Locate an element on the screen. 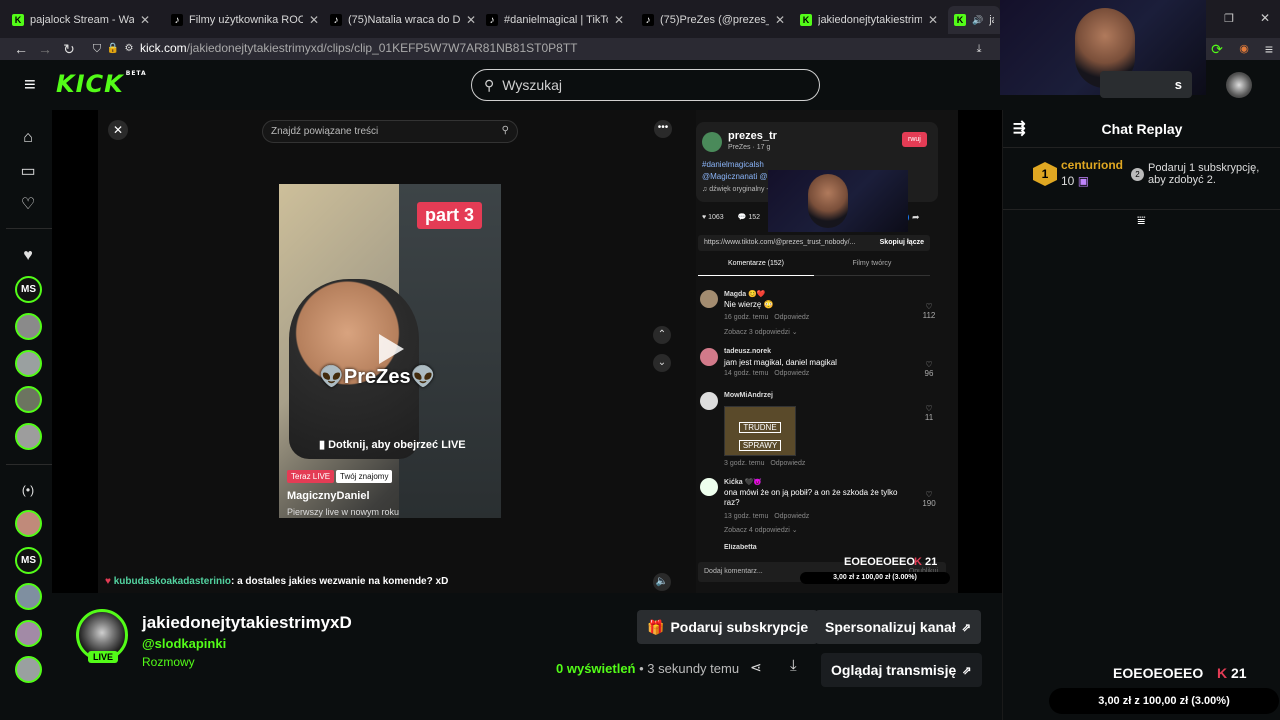 Image resolution: width=1280 pixels, height=720 pixels. tab-danielmagical: ♪ #danielmagical | TikTok ✕ is located at coordinates (555, 20).